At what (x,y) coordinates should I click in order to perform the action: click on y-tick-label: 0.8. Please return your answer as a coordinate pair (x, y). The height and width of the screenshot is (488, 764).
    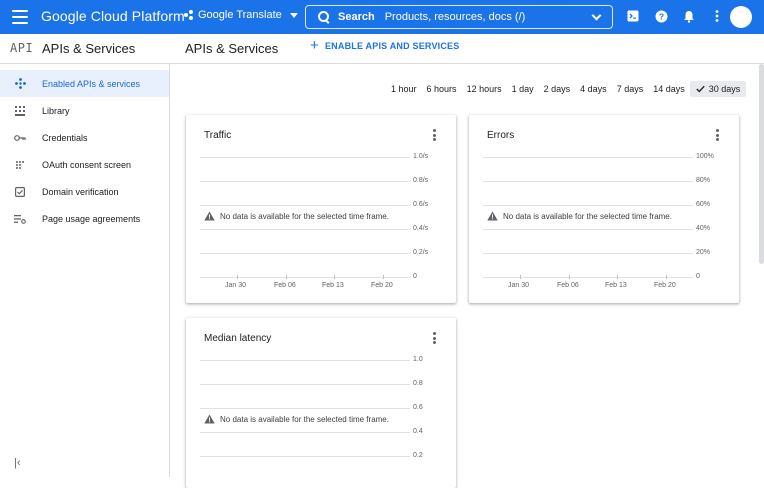
    Looking at the image, I should click on (418, 383).